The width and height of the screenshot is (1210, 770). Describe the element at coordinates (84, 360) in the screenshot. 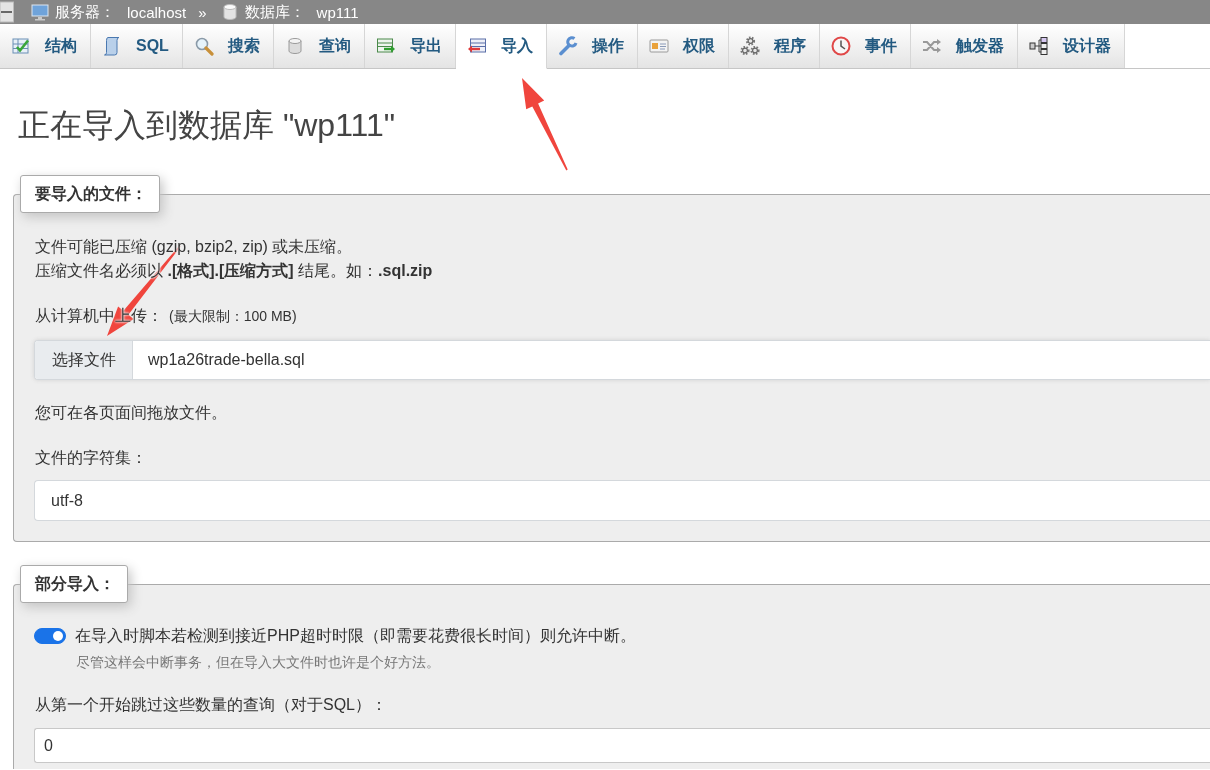

I see `choose-file-button: 选择文件` at that location.